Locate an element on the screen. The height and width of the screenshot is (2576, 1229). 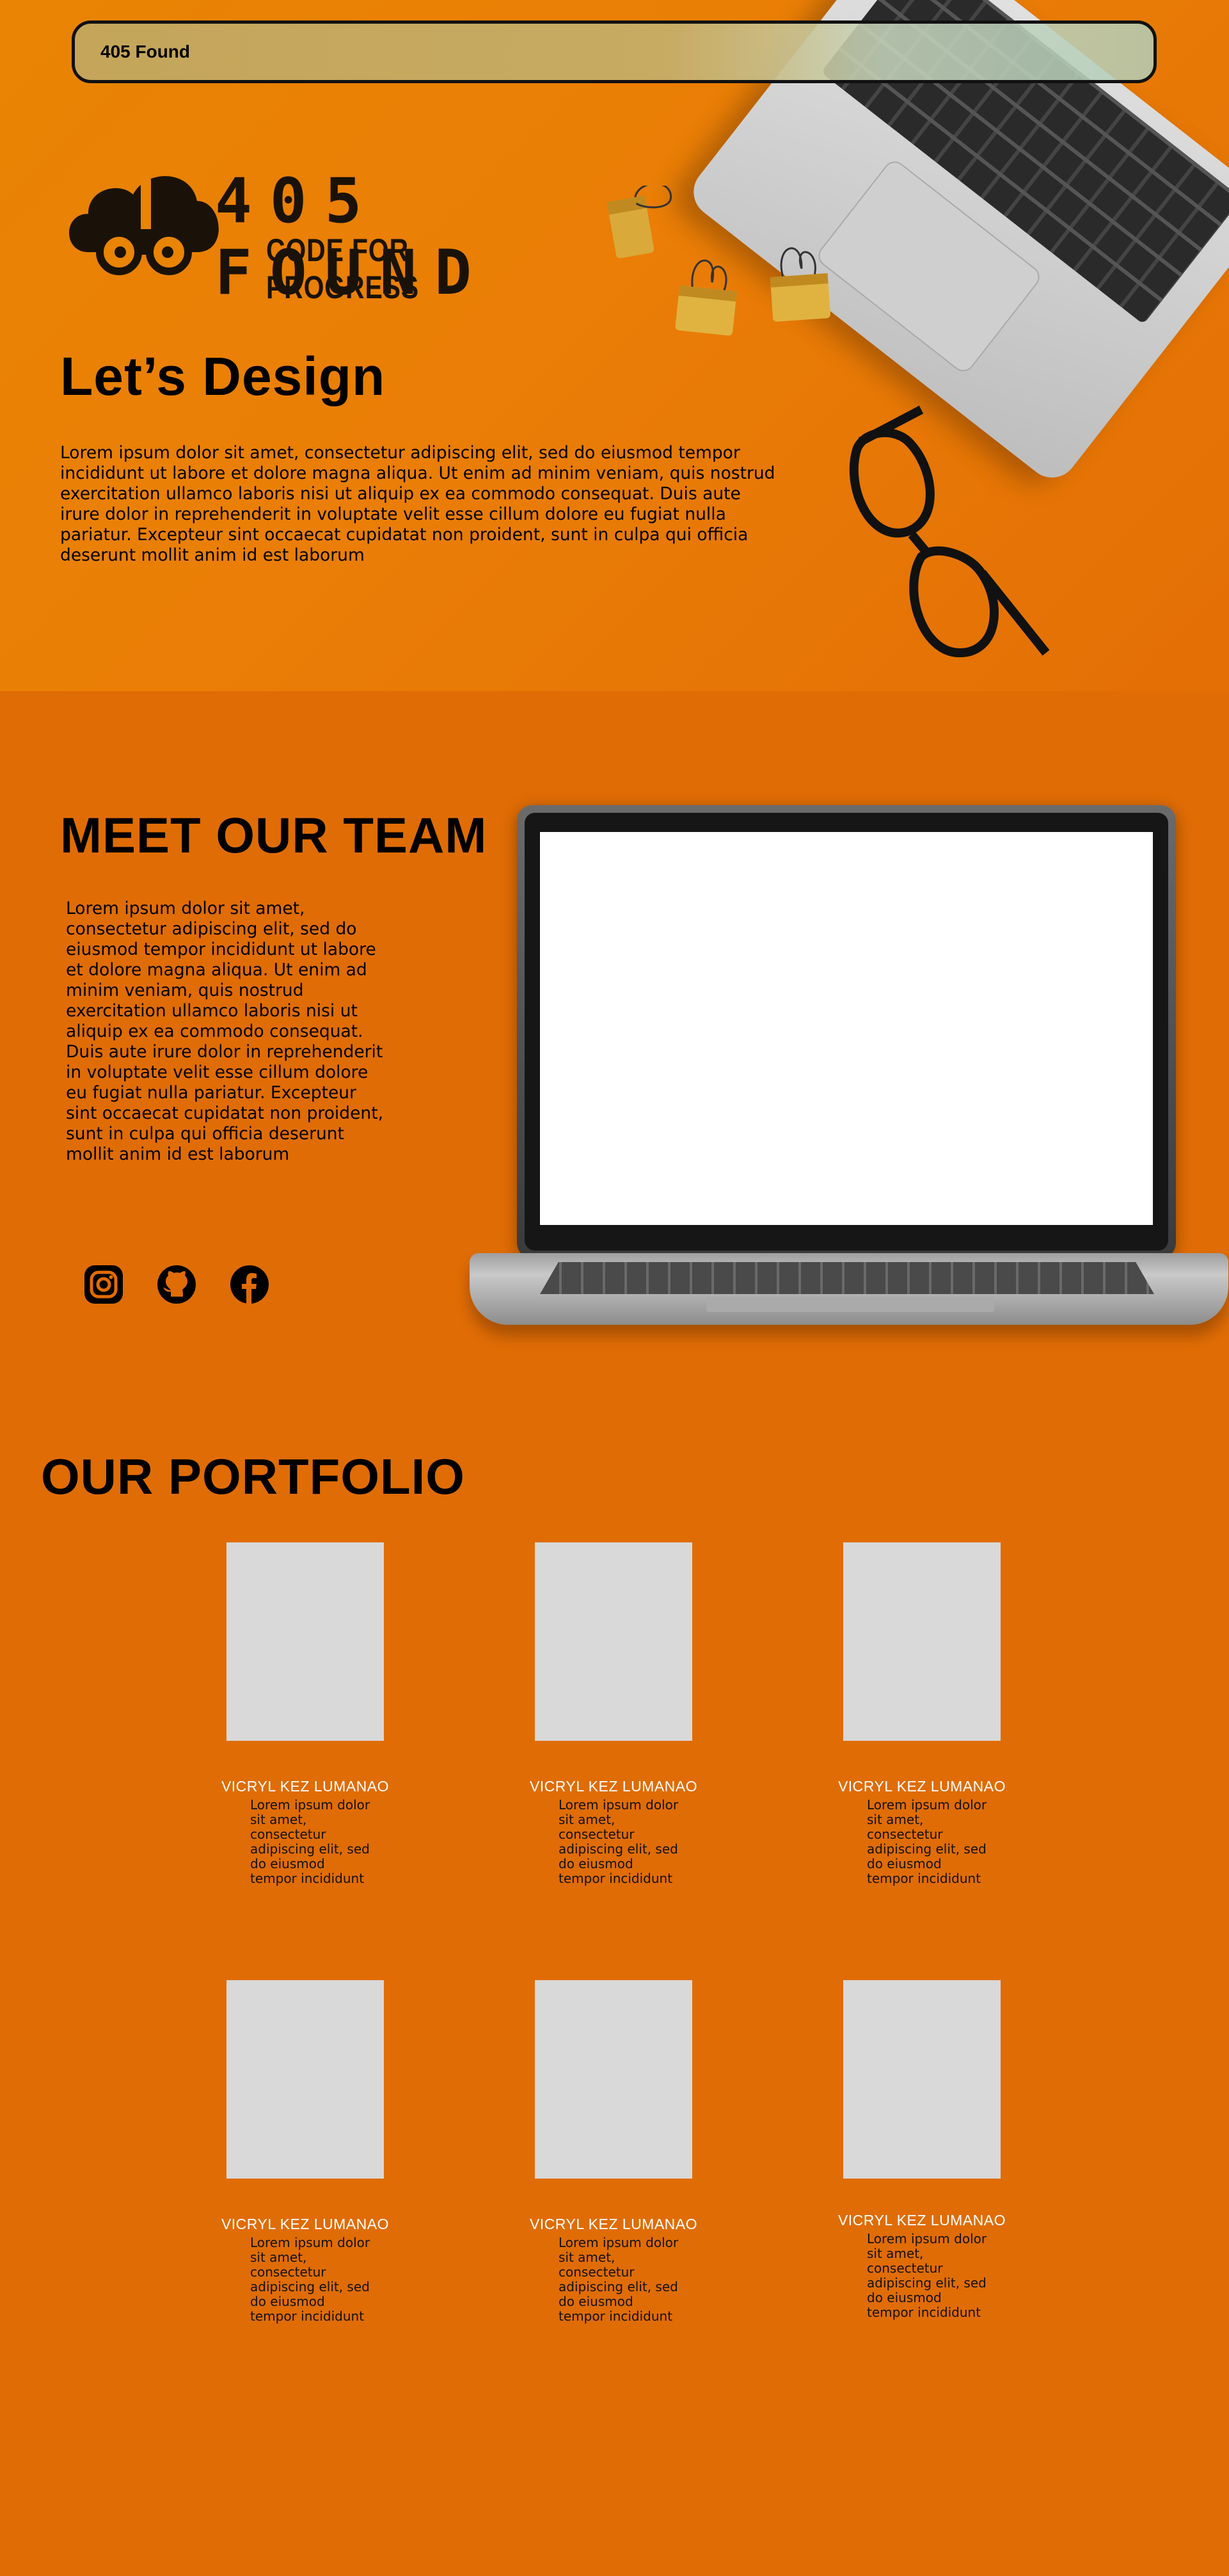
social-links is located at coordinates (176, 1284).